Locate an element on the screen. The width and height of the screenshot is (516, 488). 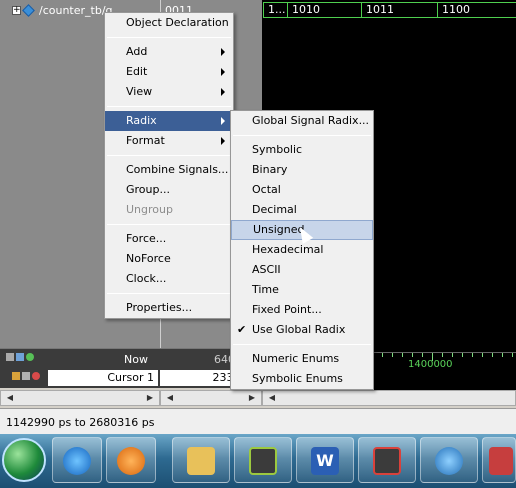
radix-item-symbolic: Symbolic is located at coordinates (302, 150).